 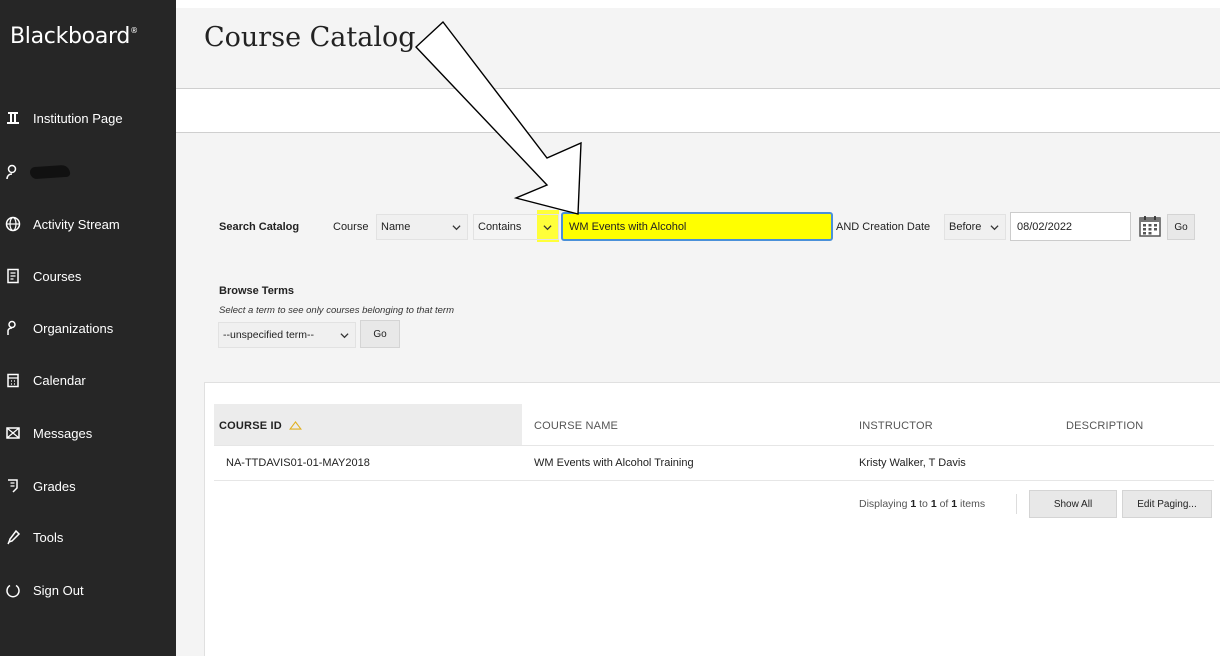 What do you see at coordinates (59, 380) in the screenshot?
I see `sidebar-item-label: Calendar` at bounding box center [59, 380].